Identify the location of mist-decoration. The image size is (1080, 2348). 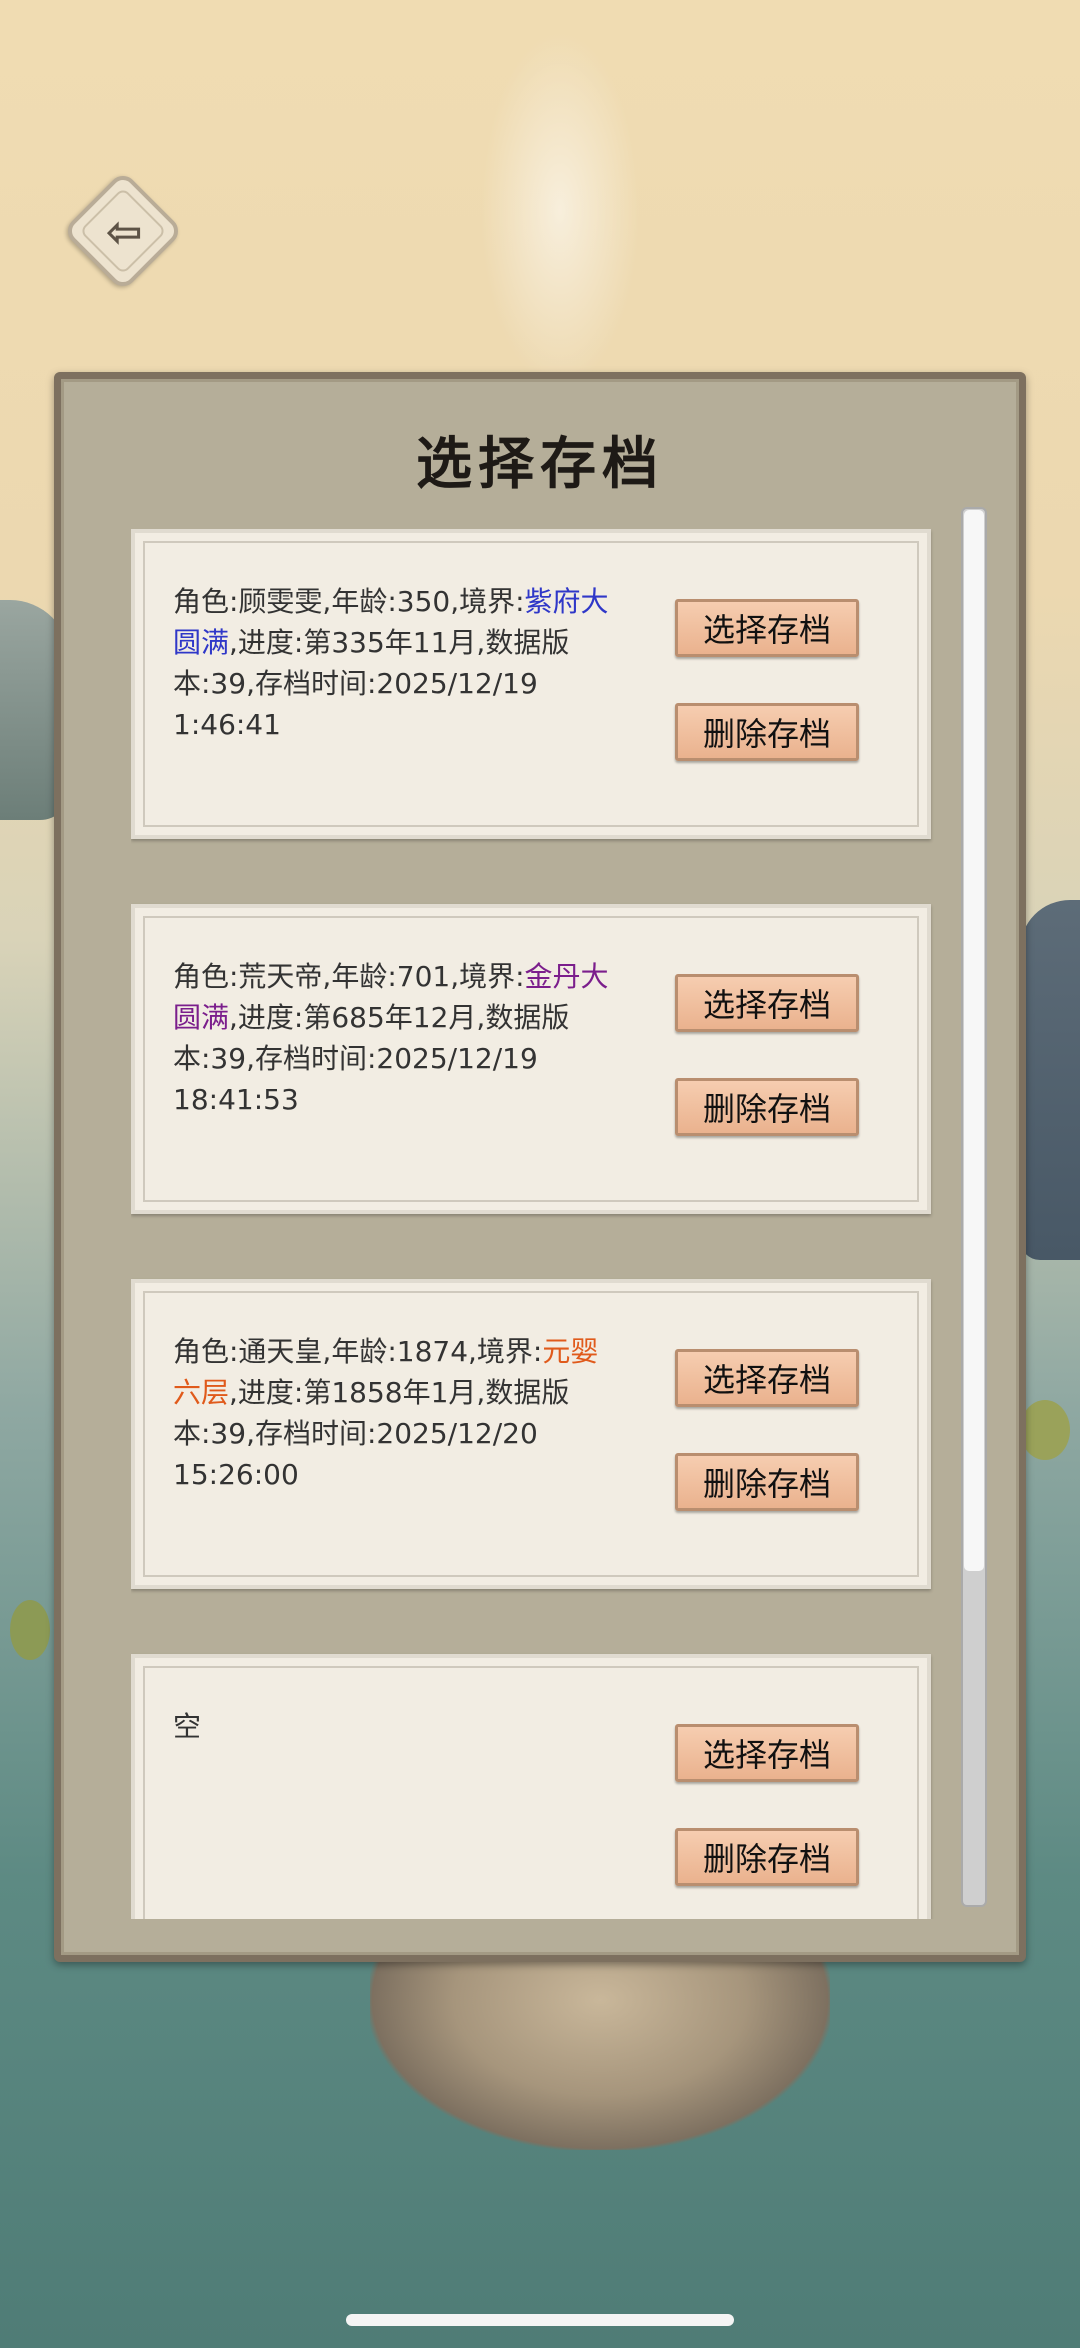
(560, 210).